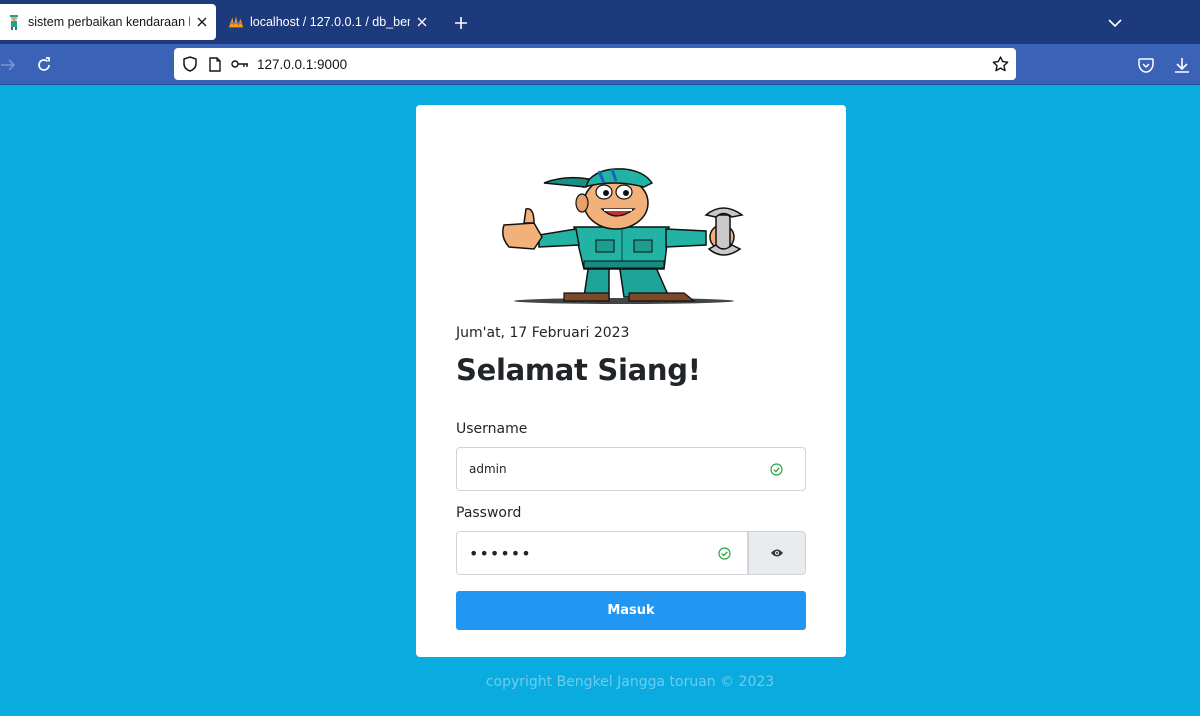 The image size is (1200, 716). I want to click on footer-copyright: copyright Bengkel Jangga toruan © 2023, so click(630, 682).